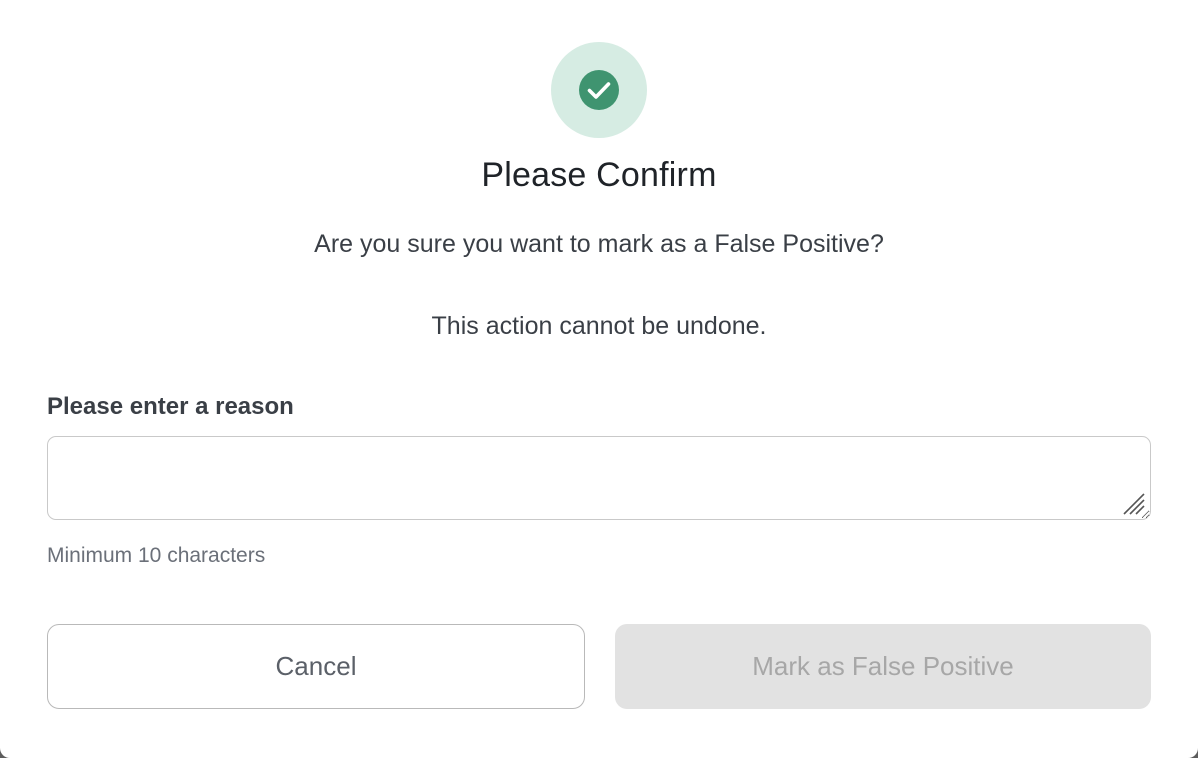 This screenshot has width=1198, height=758. What do you see at coordinates (883, 666) in the screenshot?
I see `mark-false-positive-button: Mark as False Positive` at bounding box center [883, 666].